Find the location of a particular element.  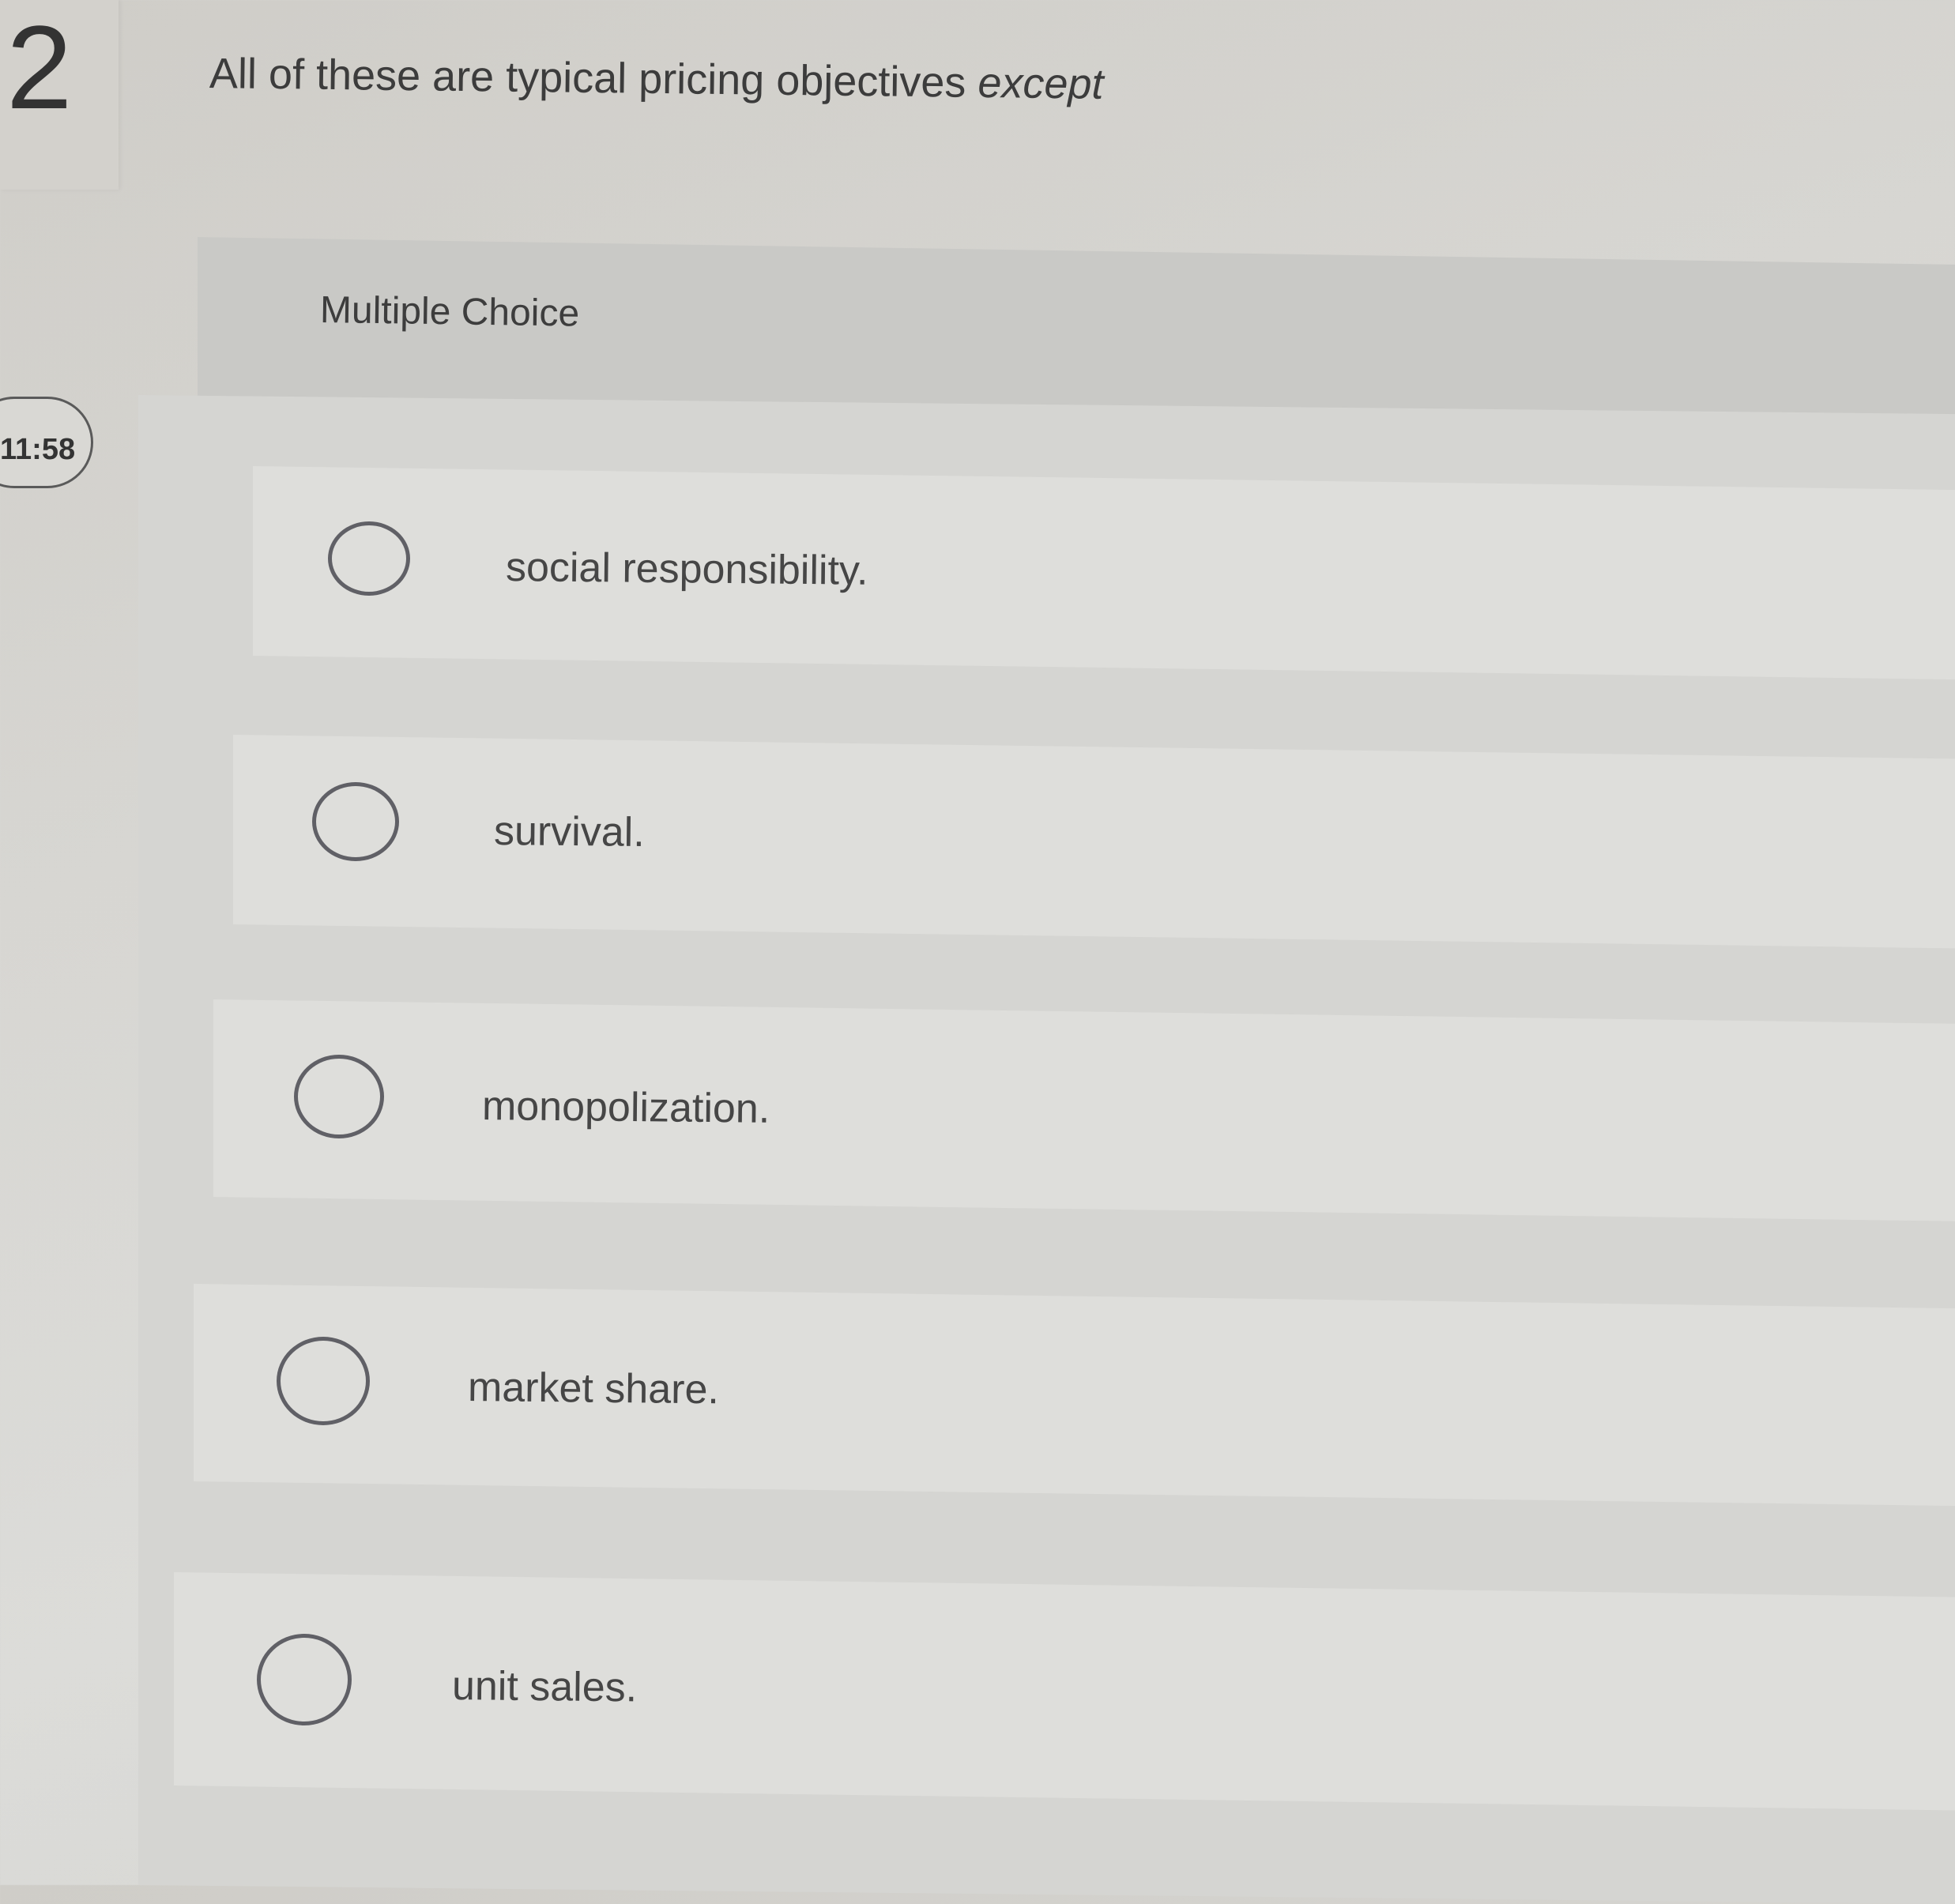

choice-label-4: market share. is located at coordinates (594, 1388).